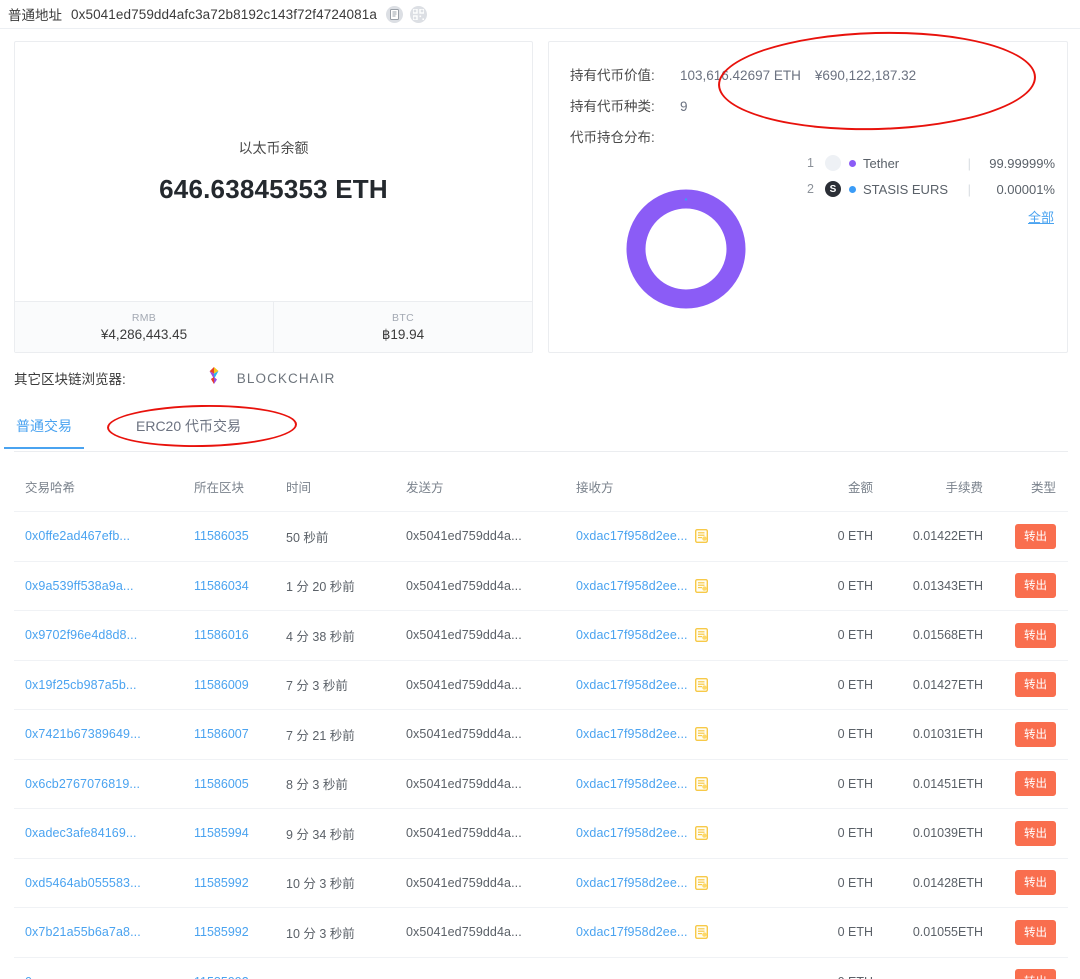 The image size is (1080, 979). What do you see at coordinates (625, 136) in the screenshot?
I see `token-distribution-row: 代币持仓分布:` at bounding box center [625, 136].